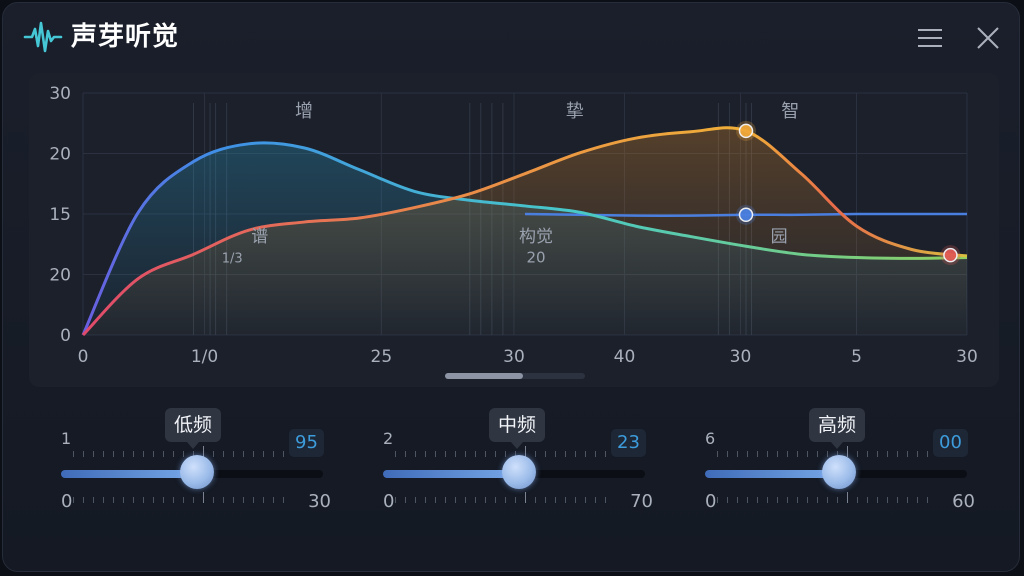  Describe the element at coordinates (772, 474) in the screenshot. I see `slider-high-fill` at that location.